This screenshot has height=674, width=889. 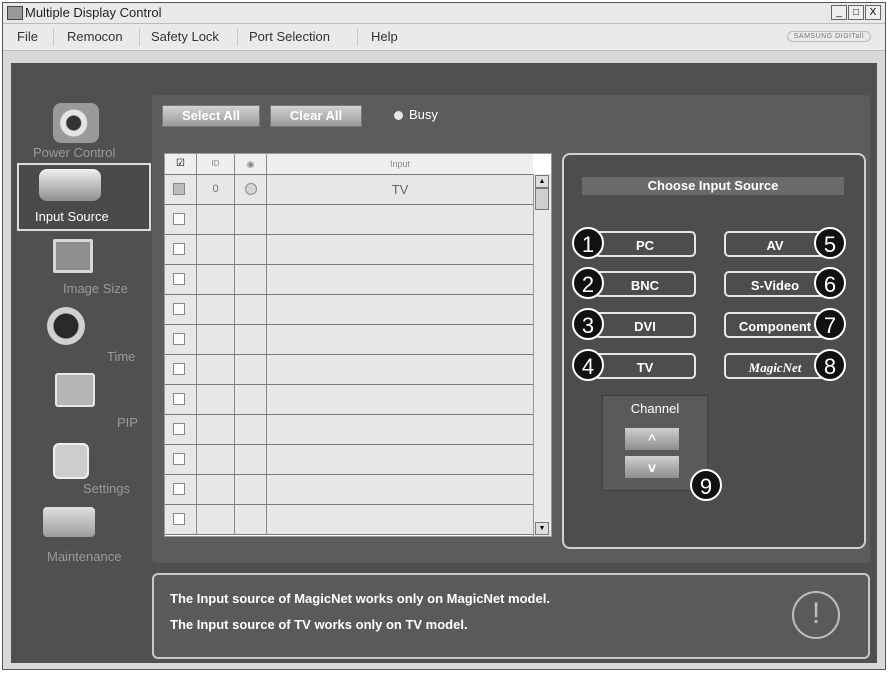 I want to click on sidebar-item-pip: PIP, so click(x=85, y=402).